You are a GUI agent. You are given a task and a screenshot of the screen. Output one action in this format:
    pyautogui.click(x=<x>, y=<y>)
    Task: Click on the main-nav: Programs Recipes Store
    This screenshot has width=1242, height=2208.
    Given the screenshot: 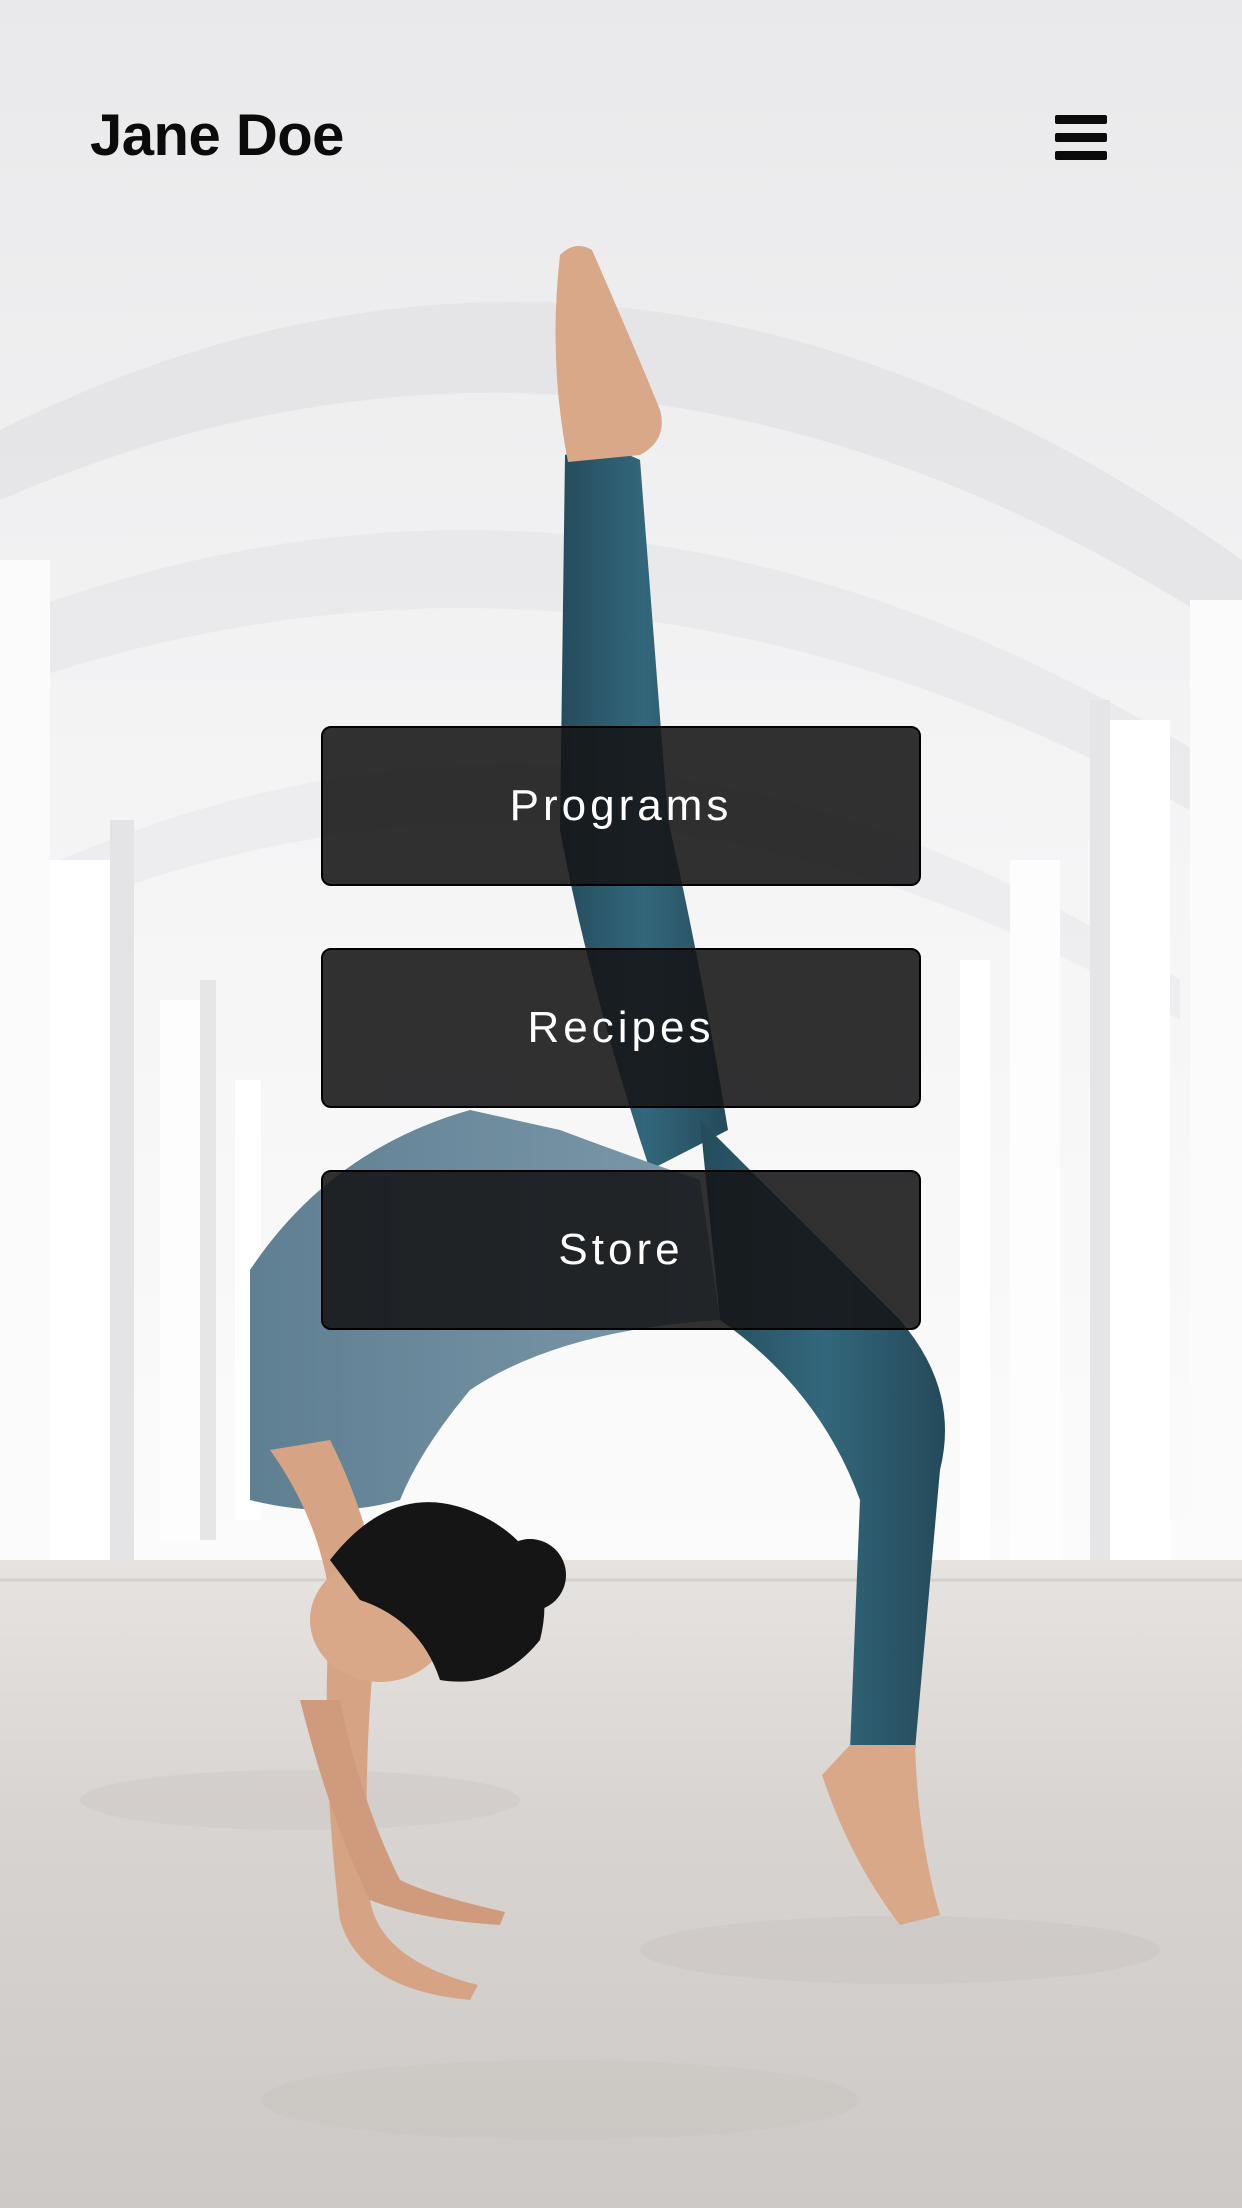 What is the action you would take?
    pyautogui.click(x=621, y=1059)
    